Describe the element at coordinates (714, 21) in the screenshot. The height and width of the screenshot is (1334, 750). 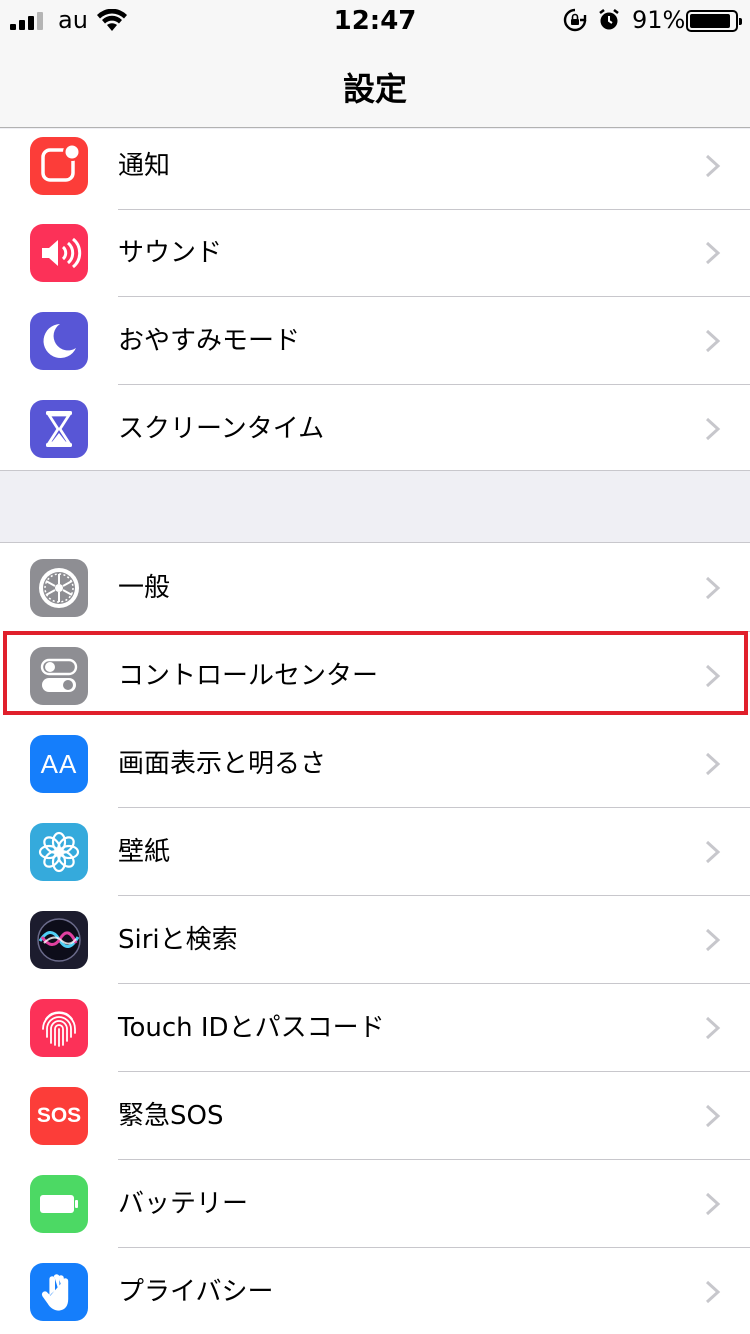
I see `battery-status-icon` at that location.